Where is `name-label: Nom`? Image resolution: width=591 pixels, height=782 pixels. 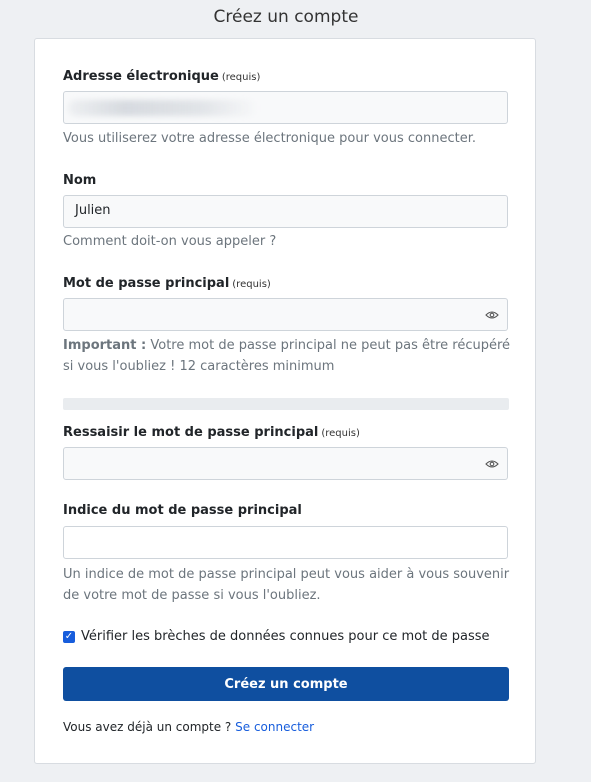
name-label: Nom is located at coordinates (80, 180).